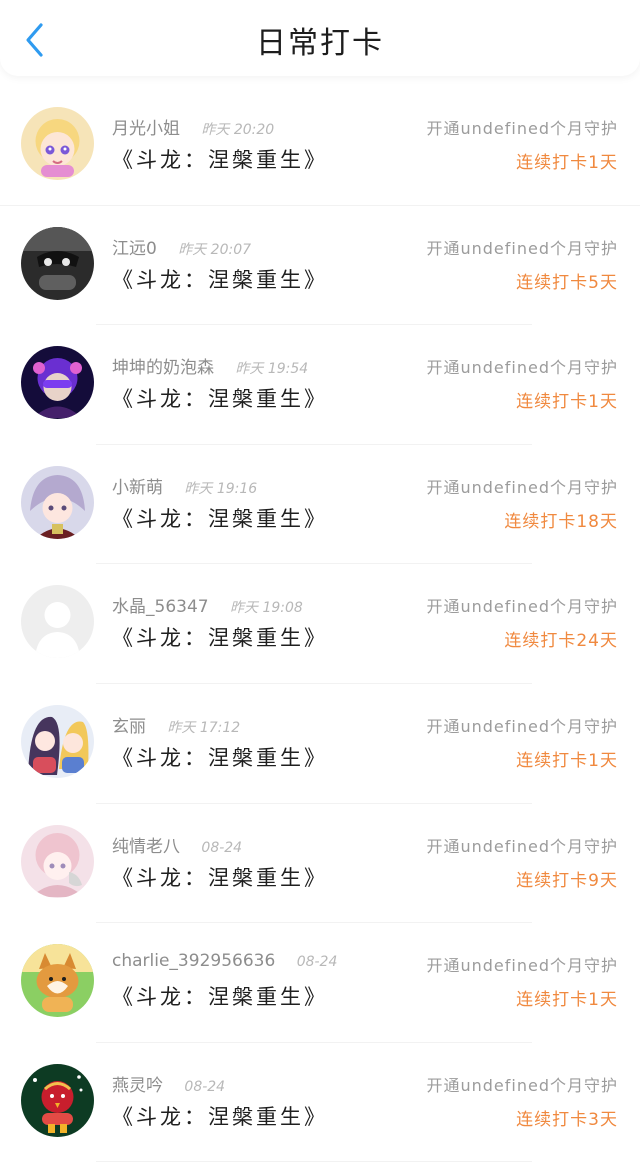 The image size is (640, 1162). I want to click on anime-character-avatar-icon, so click(57, 502).